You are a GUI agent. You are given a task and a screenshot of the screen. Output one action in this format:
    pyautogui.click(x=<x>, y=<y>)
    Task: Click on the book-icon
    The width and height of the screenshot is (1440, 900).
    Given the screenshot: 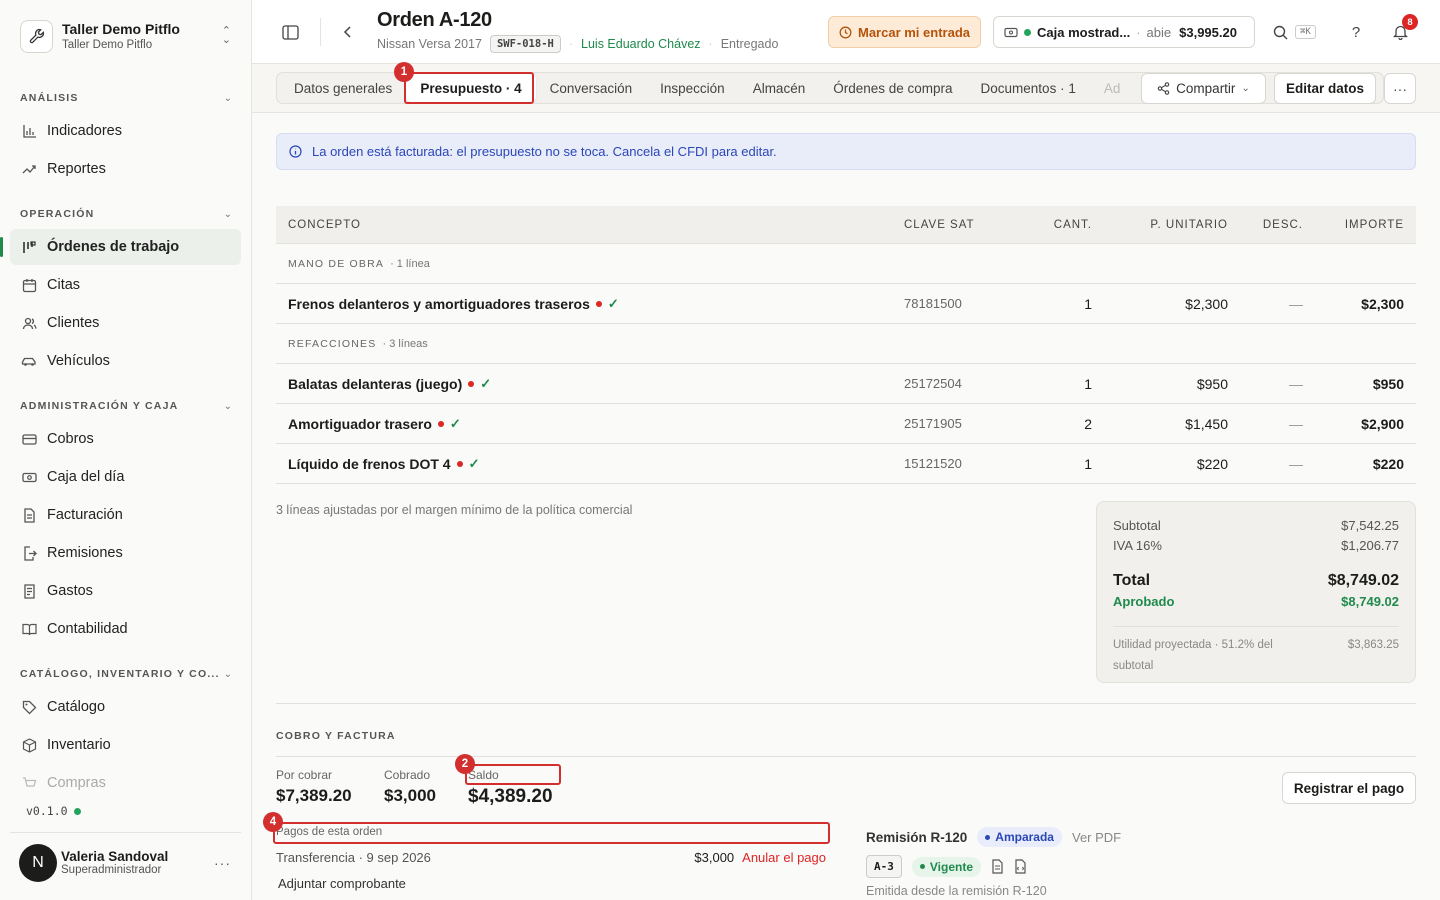 What is the action you would take?
    pyautogui.click(x=29, y=629)
    